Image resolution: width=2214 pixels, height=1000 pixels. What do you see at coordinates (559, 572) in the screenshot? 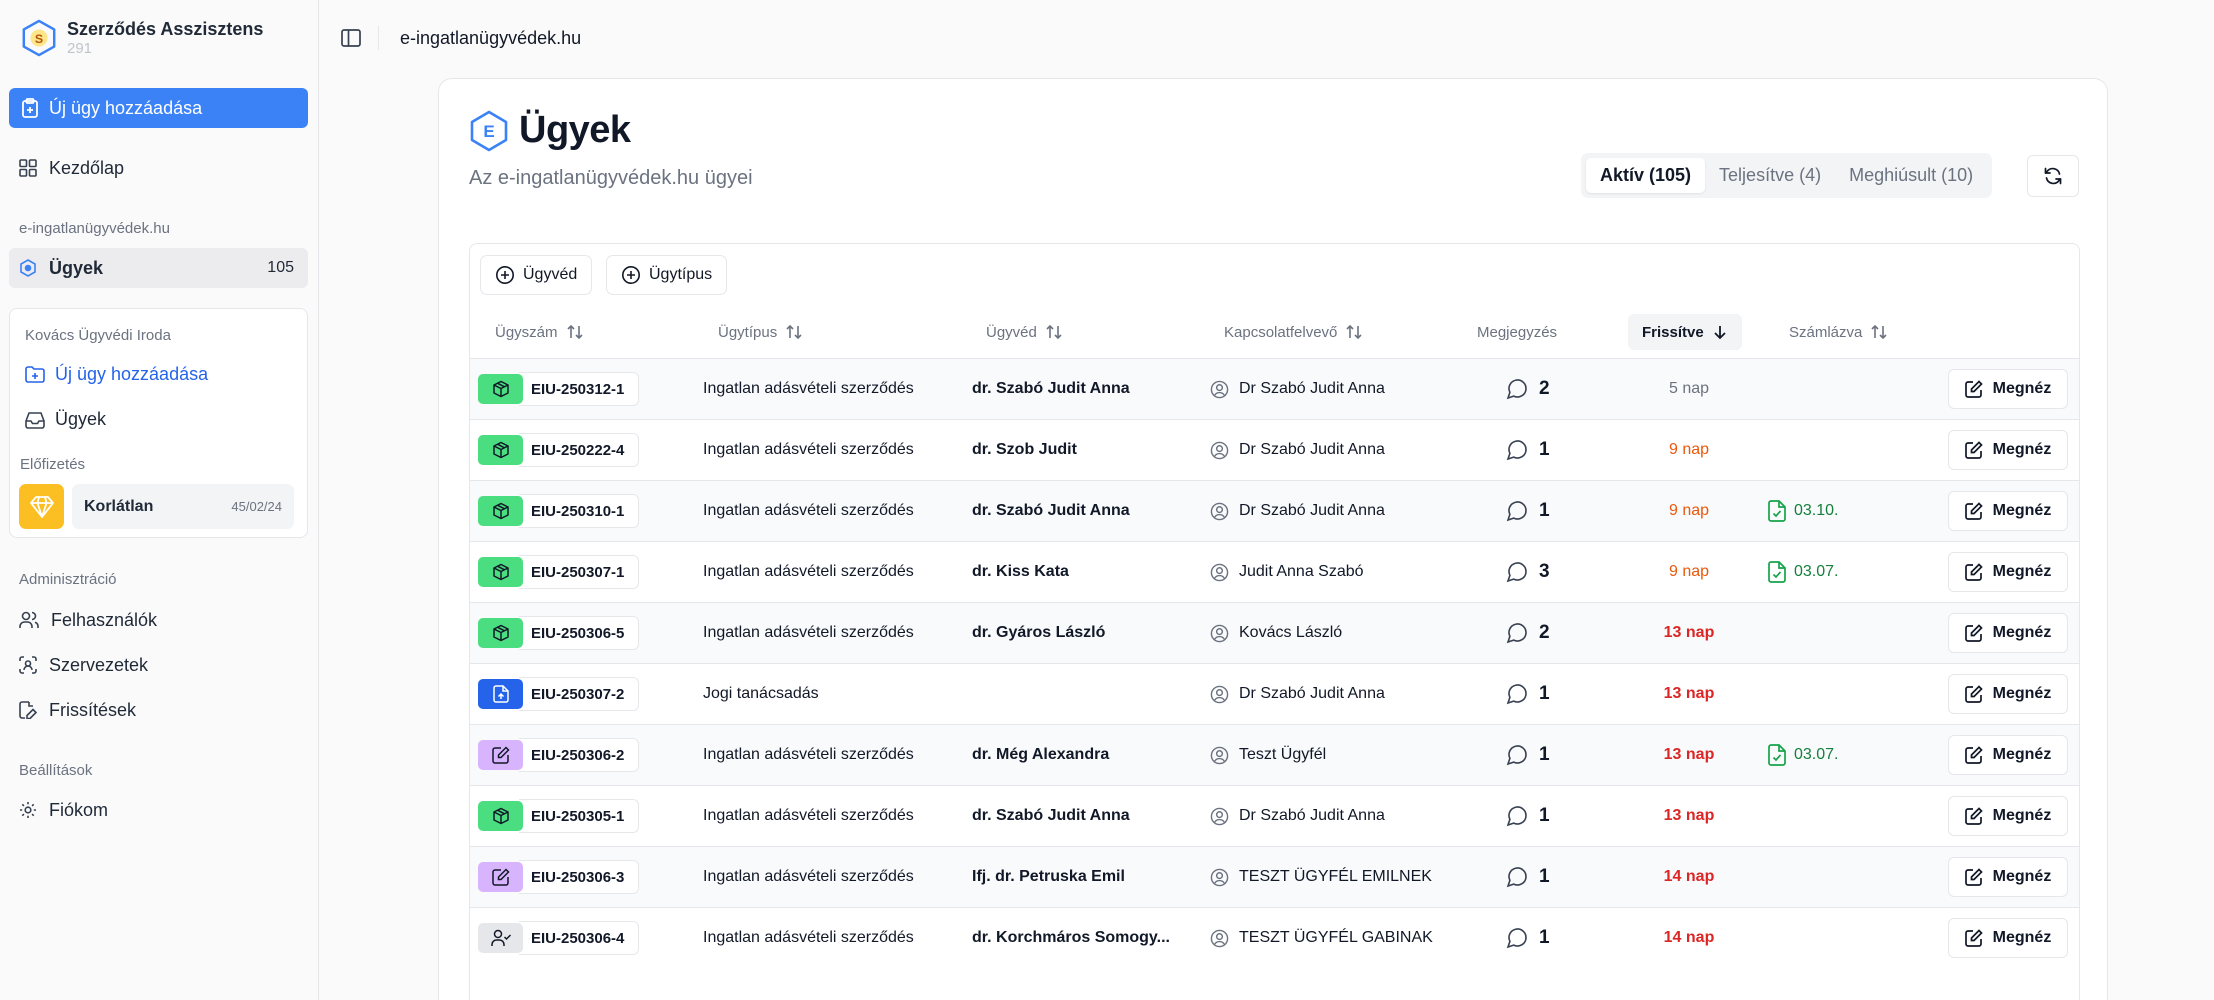
I see `case-number-chip: EIU-250307-1` at bounding box center [559, 572].